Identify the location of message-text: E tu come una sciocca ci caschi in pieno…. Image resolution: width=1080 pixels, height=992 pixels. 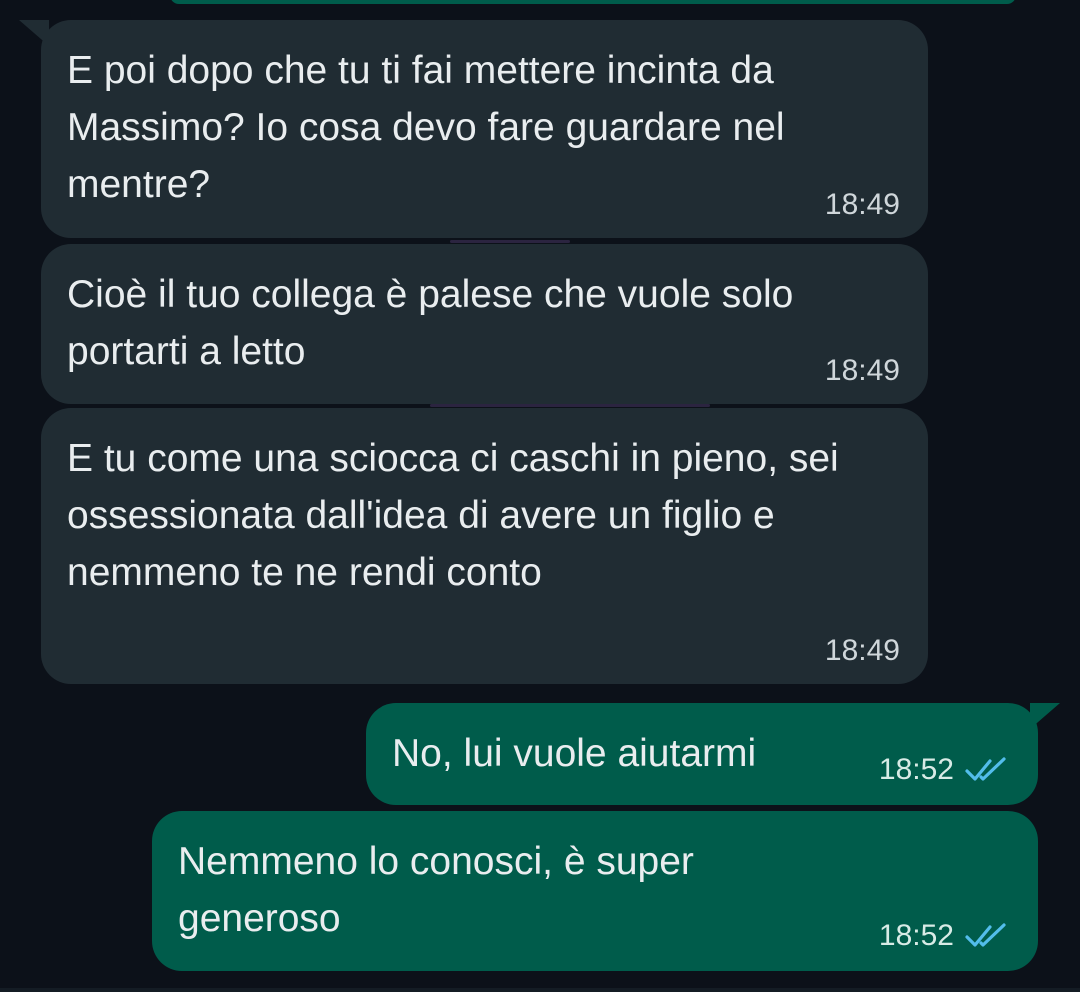
(453, 515).